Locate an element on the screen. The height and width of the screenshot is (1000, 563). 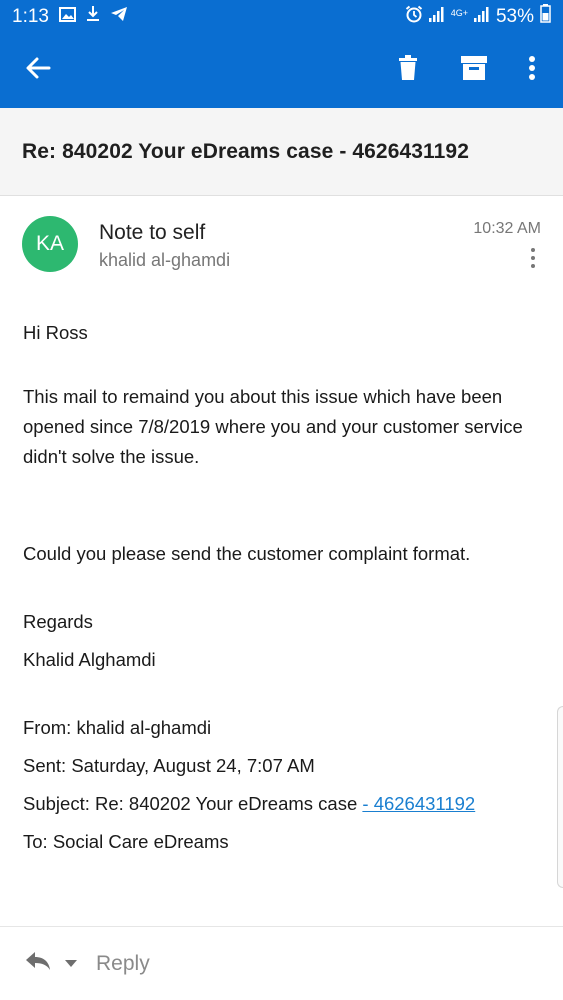
greeting: Hi Ross is located at coordinates (55, 332).